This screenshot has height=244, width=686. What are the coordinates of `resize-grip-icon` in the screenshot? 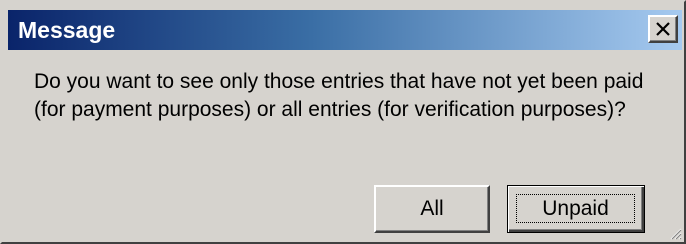 It's located at (675, 233).